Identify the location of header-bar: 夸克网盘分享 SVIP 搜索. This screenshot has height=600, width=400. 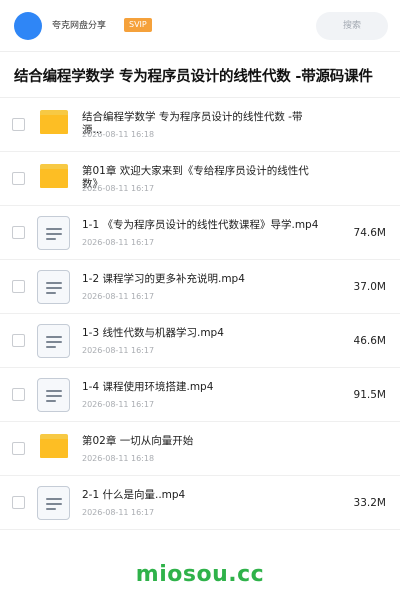
(200, 26).